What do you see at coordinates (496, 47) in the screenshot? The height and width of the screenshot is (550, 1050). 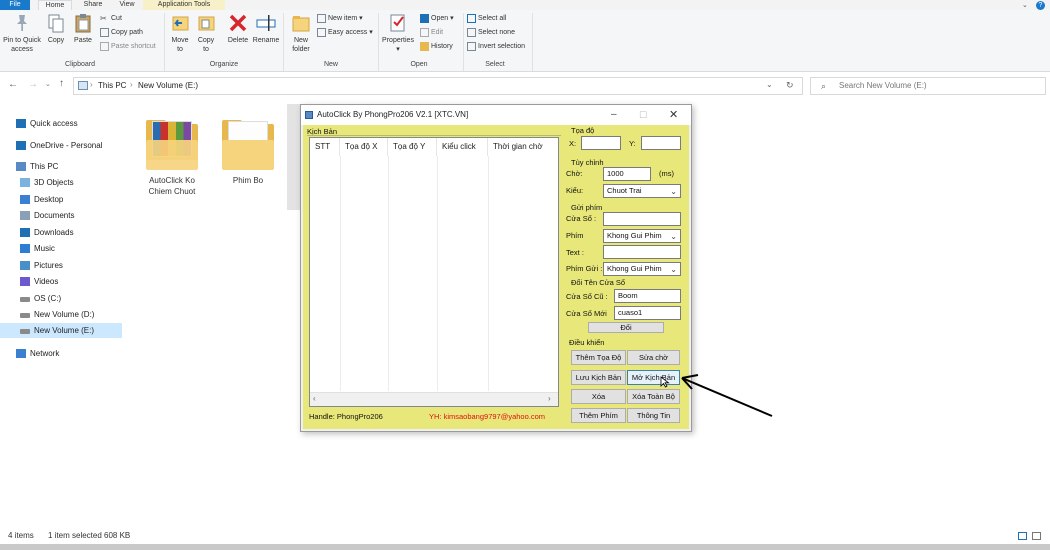 I see `invert-selection-button: Invert selection` at bounding box center [496, 47].